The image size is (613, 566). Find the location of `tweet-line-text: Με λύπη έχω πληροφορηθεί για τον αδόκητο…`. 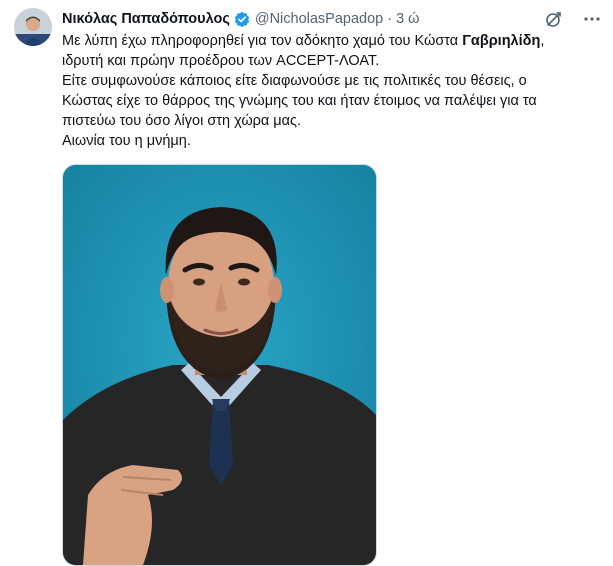

tweet-line-text: Με λύπη έχω πληροφορηθεί για τον αδόκητο… is located at coordinates (262, 41).